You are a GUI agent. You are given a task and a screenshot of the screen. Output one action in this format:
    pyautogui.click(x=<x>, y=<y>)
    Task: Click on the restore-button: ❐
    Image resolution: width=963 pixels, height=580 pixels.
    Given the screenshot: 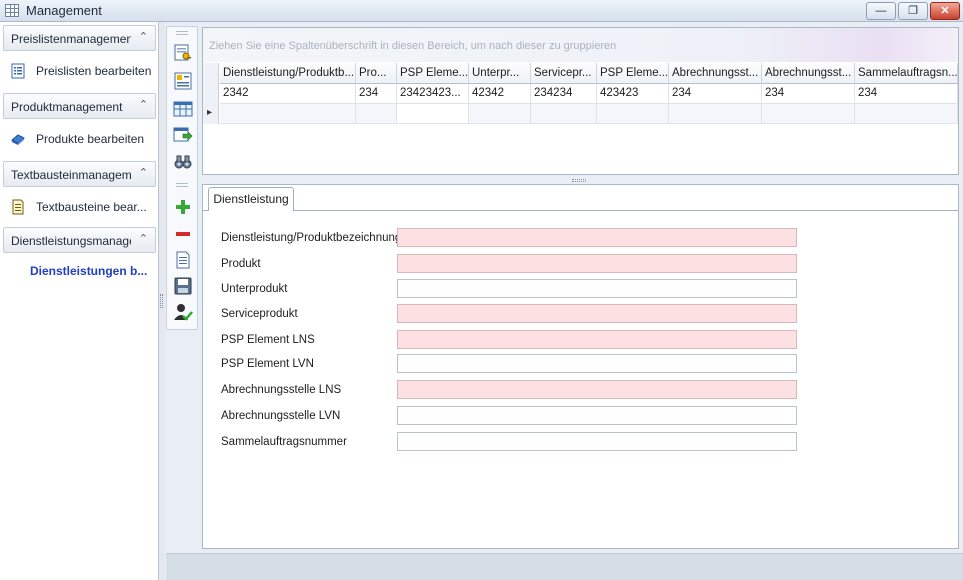 What is the action you would take?
    pyautogui.click(x=913, y=11)
    